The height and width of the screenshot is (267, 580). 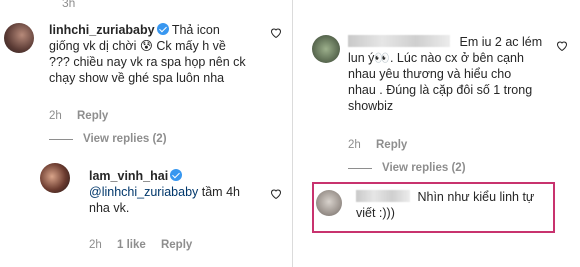 I want to click on comment-text-line: Nhìn như kiểu linh tự, so click(x=476, y=197).